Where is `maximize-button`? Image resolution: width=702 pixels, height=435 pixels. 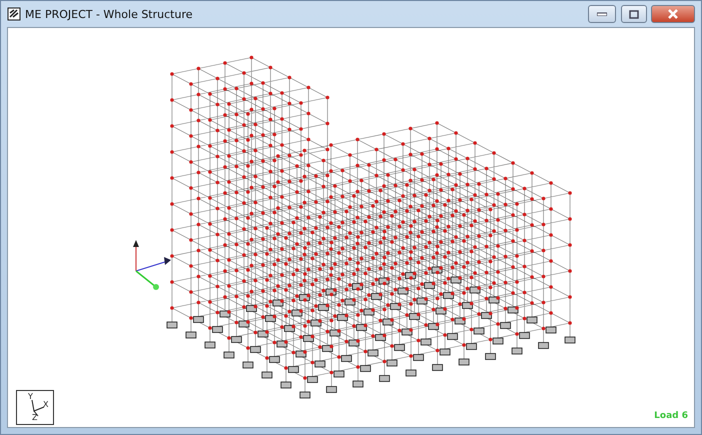 maximize-button is located at coordinates (634, 14).